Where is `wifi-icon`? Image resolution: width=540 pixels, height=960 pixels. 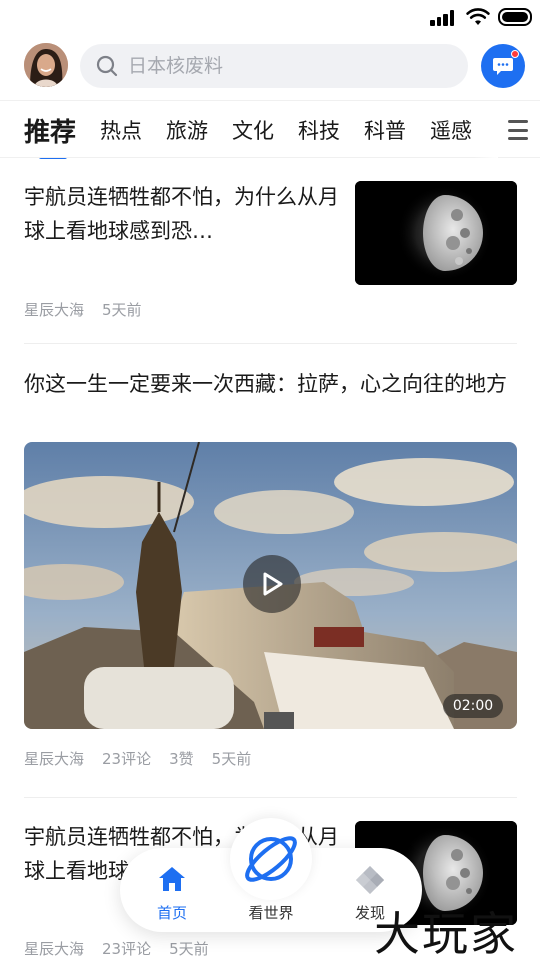 wifi-icon is located at coordinates (478, 16).